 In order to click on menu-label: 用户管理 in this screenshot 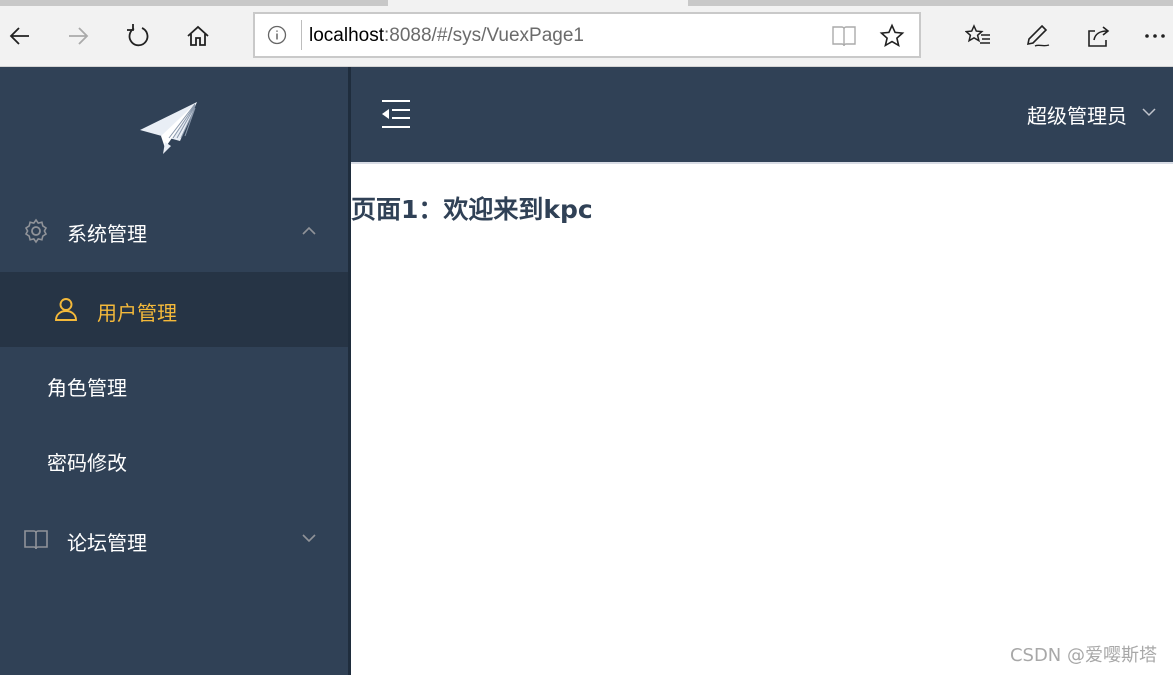, I will do `click(137, 313)`.